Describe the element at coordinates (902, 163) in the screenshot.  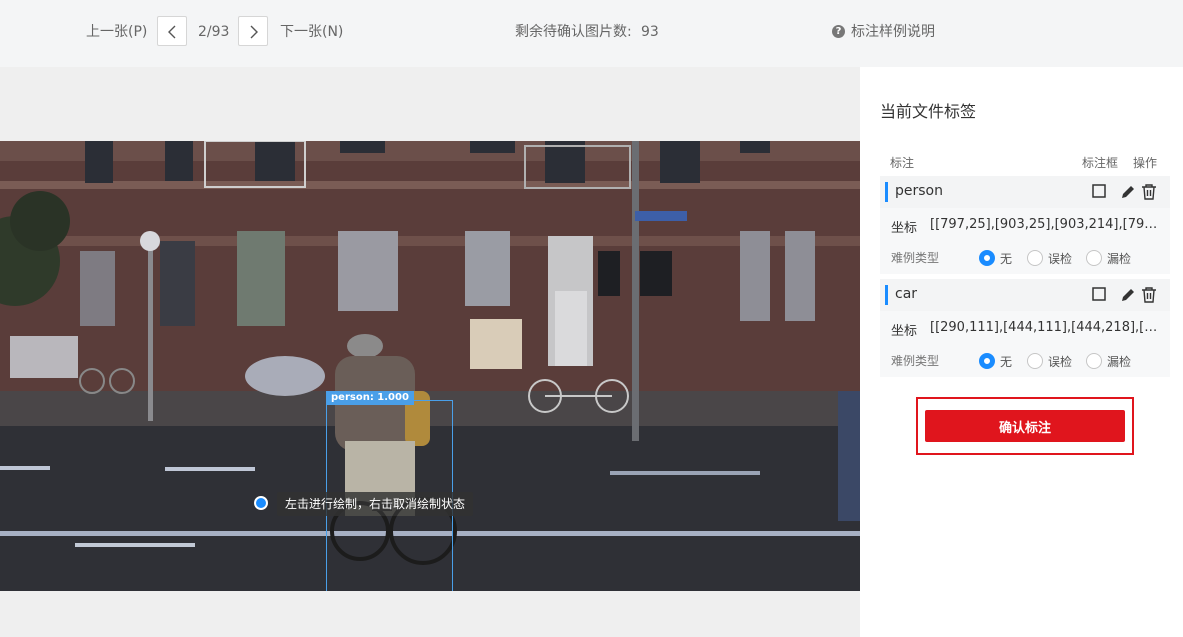
I see `header-label: 标注` at that location.